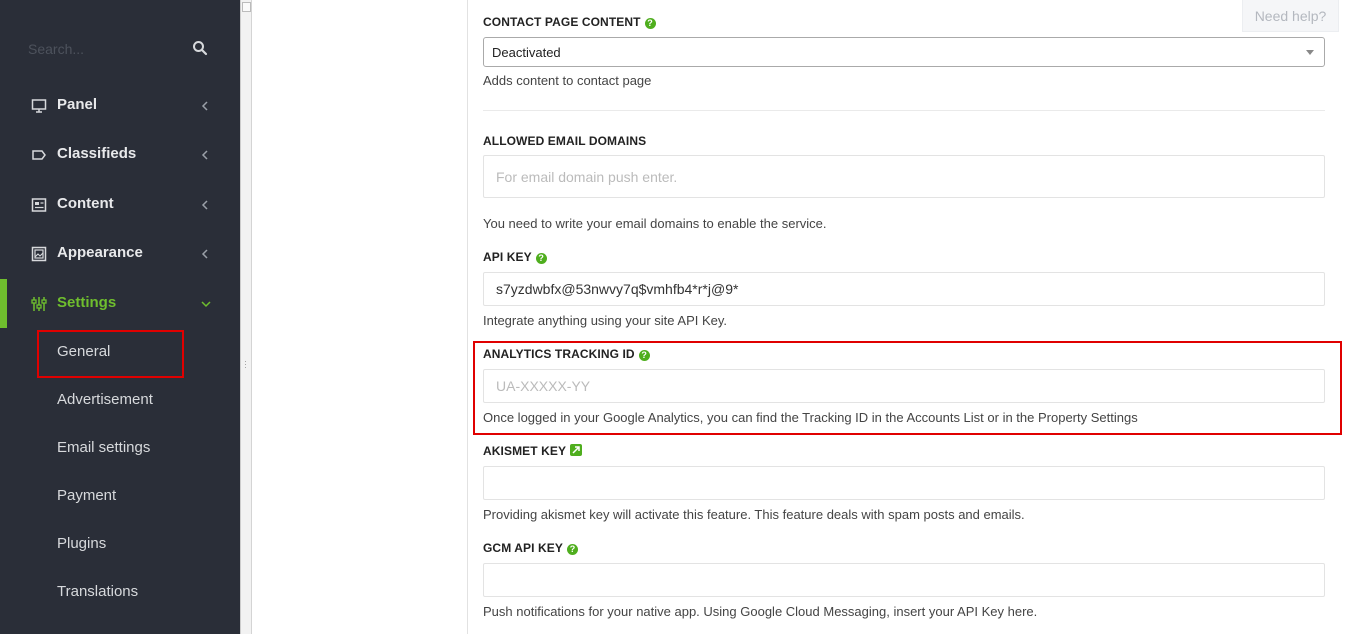  What do you see at coordinates (120, 204) in the screenshot?
I see `sidebar-item-content: Content` at bounding box center [120, 204].